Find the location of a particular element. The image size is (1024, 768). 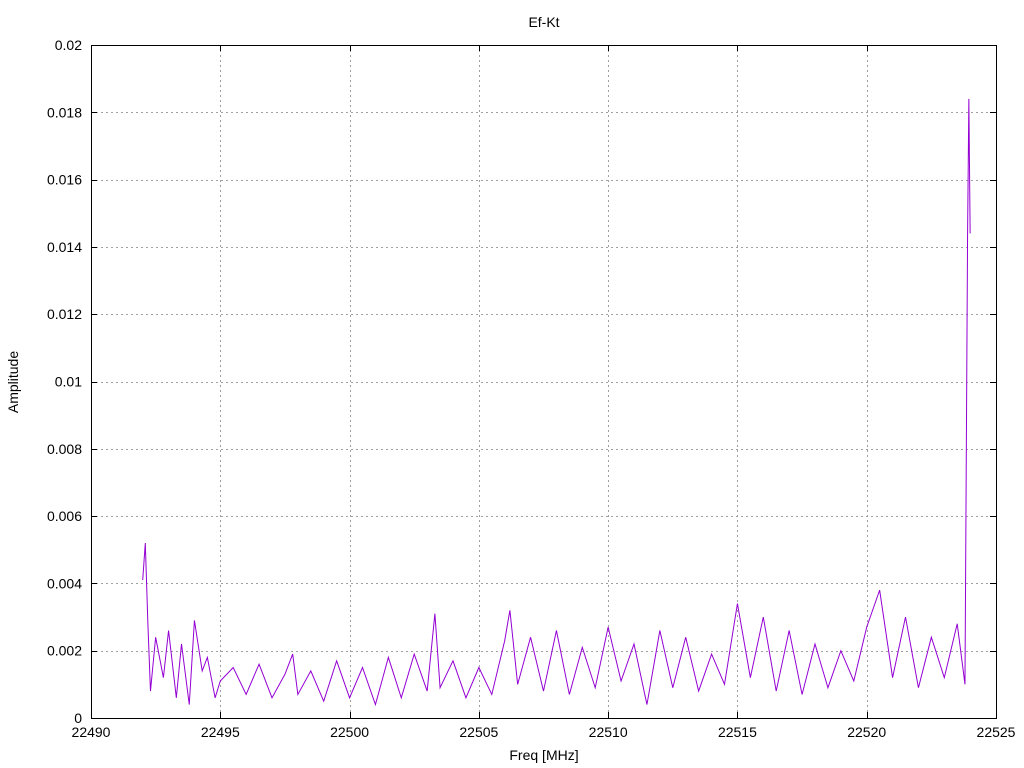

x-tick-label: 22495 is located at coordinates (220, 732).